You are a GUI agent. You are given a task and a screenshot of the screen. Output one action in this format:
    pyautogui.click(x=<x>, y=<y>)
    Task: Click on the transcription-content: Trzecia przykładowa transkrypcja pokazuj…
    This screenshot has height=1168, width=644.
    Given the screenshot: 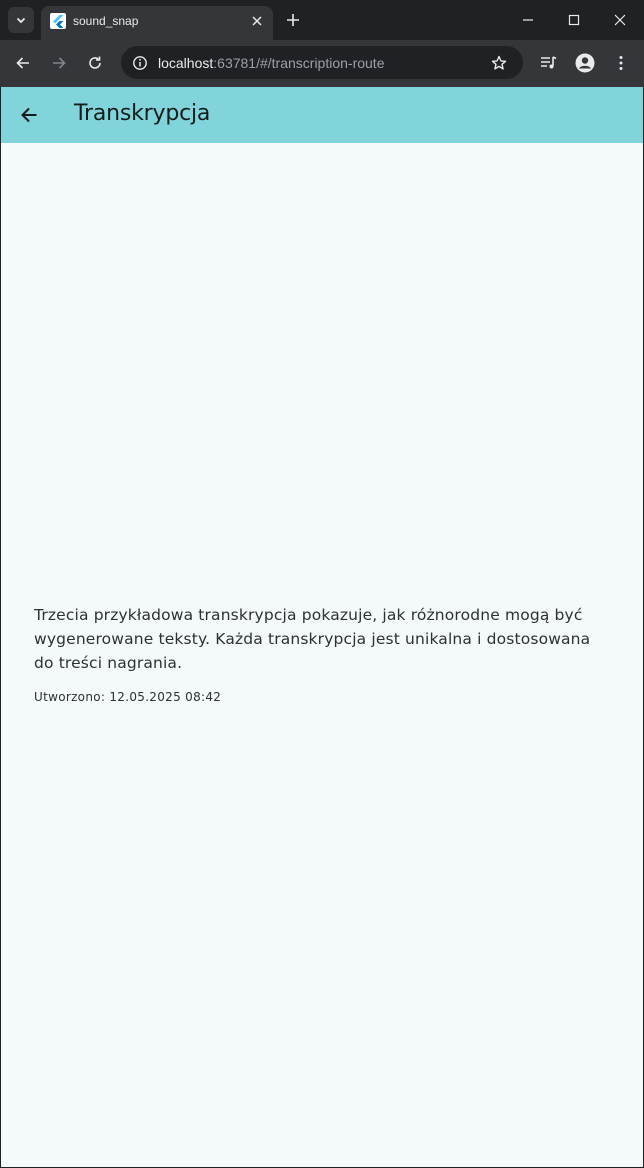 What is the action you would take?
    pyautogui.click(x=324, y=653)
    